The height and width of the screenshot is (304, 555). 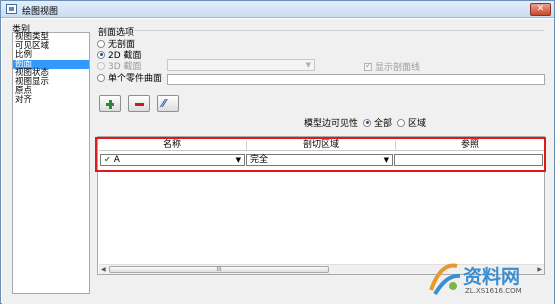 I want to click on watermark-logo-icon, so click(x=445, y=279).